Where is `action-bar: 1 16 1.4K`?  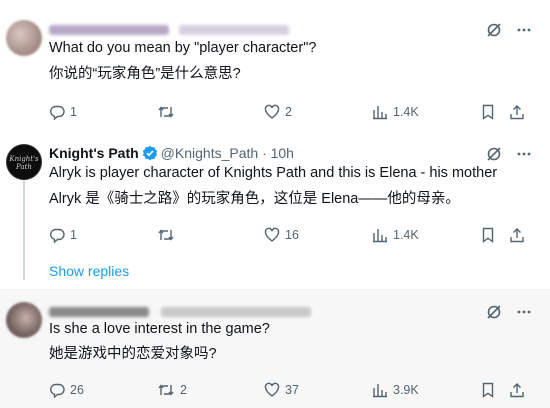
action-bar: 1 16 1.4K is located at coordinates (289, 237).